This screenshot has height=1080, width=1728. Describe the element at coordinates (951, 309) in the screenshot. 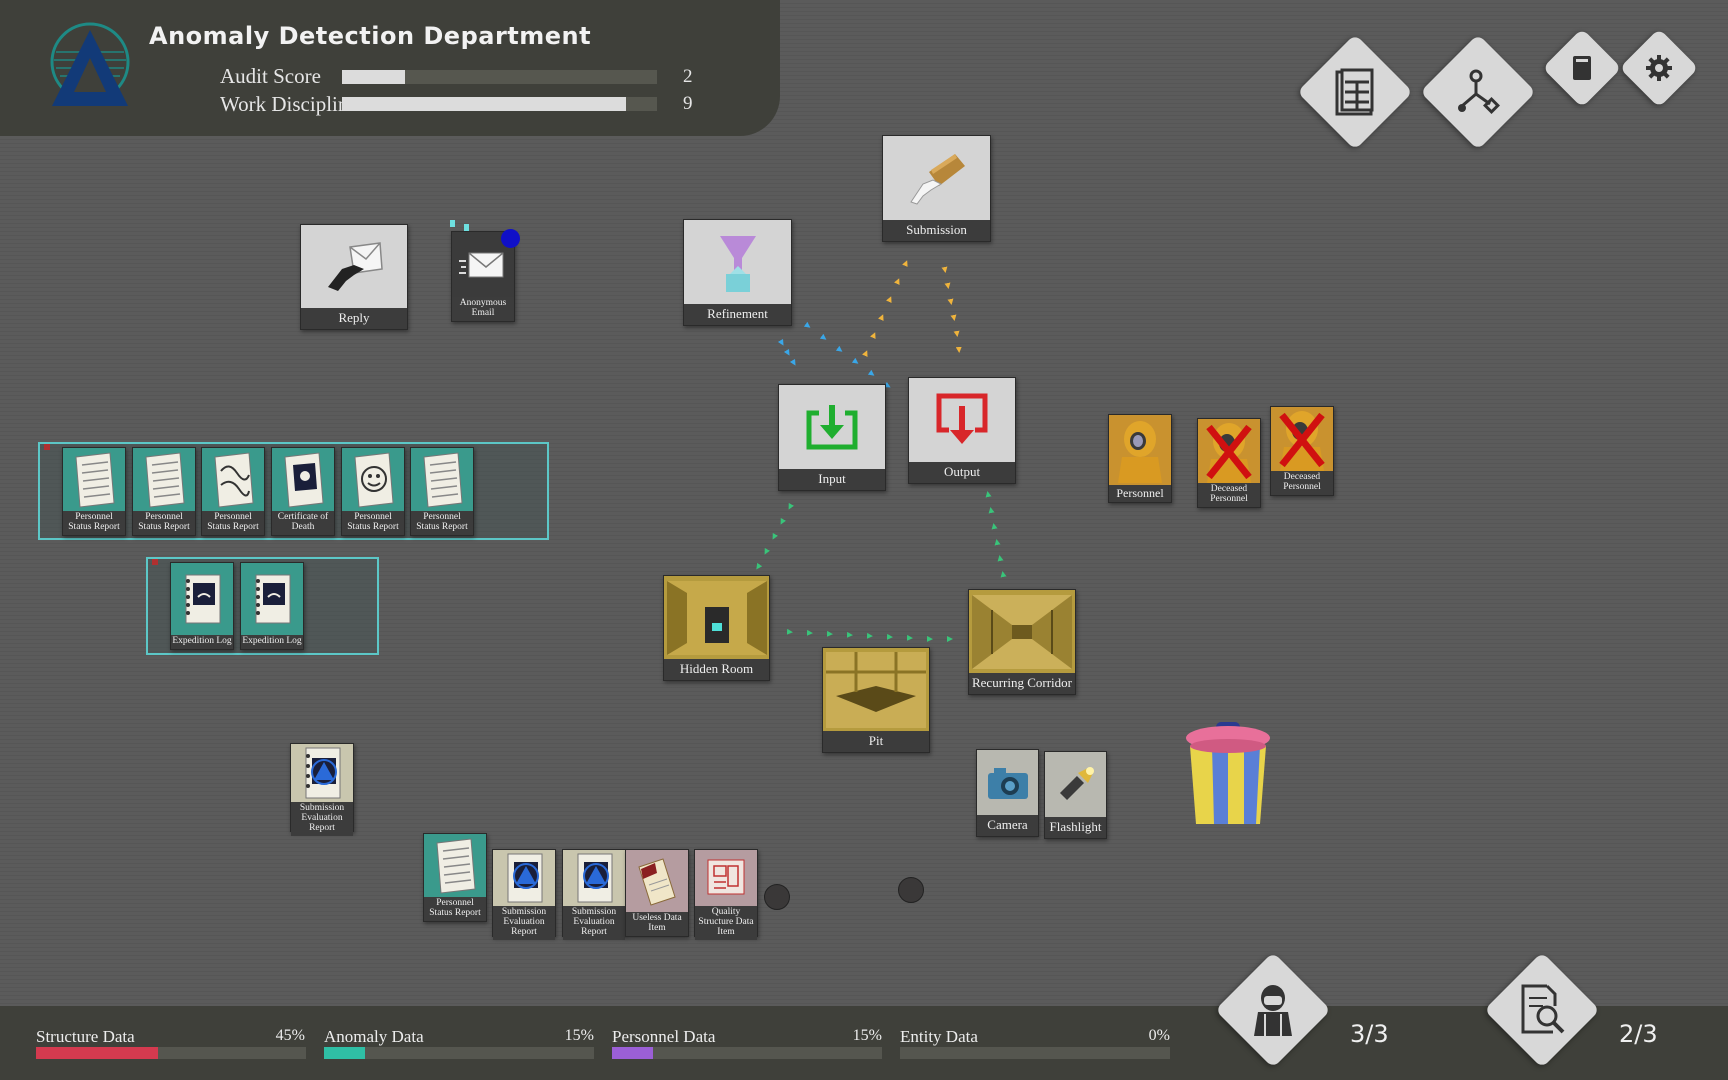

I see `arrow-submission-to-output` at that location.